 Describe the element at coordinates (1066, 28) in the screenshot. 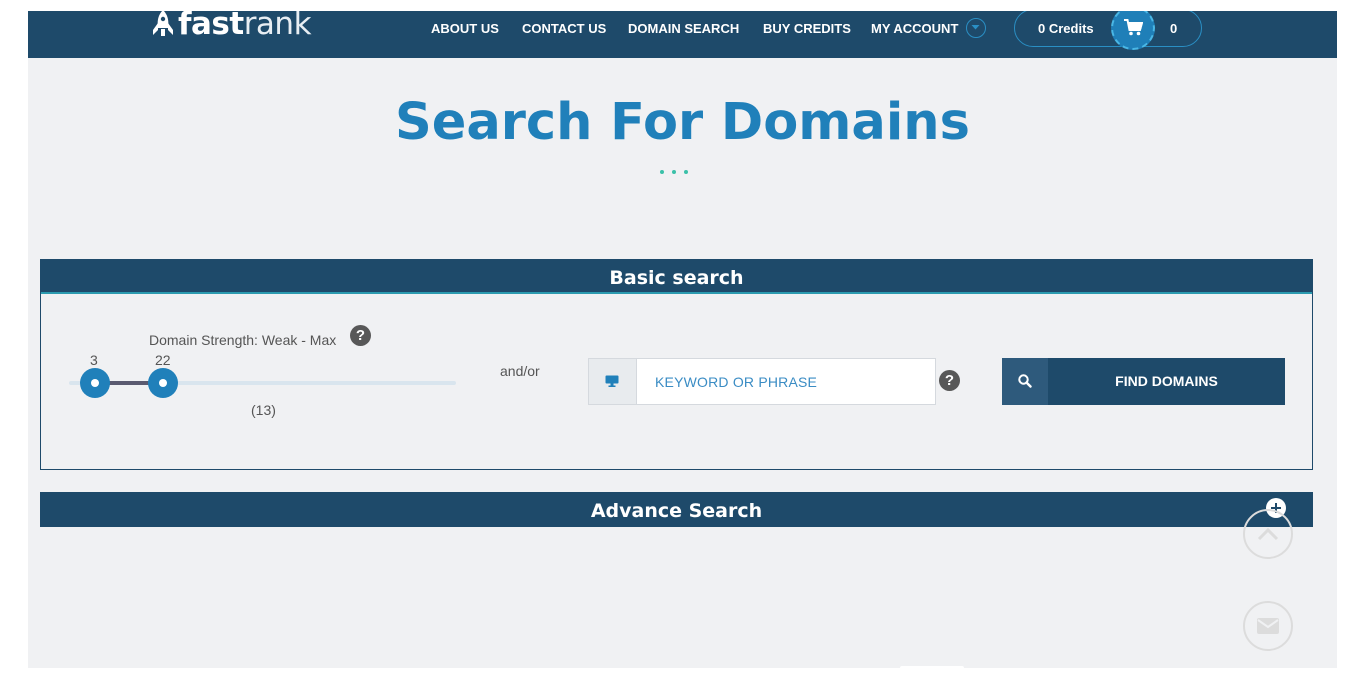

I see `credits-balance: 0 Credits` at that location.